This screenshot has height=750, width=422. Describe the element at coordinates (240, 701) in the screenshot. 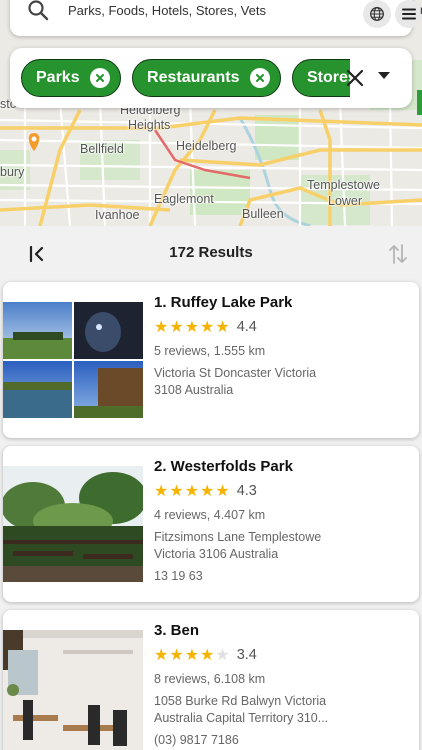

I see `address-line: 1058 Burke Rd Balwyn Victoria` at that location.